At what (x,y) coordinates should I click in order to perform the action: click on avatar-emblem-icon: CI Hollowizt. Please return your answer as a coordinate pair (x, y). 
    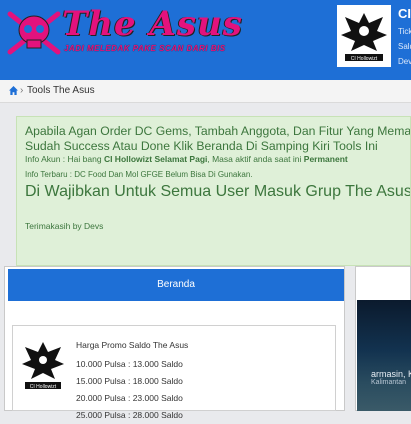
    Looking at the image, I should click on (364, 36).